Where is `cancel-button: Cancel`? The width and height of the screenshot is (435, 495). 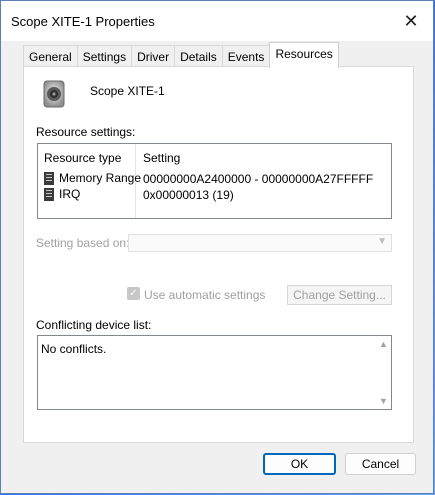
cancel-button: Cancel is located at coordinates (380, 464).